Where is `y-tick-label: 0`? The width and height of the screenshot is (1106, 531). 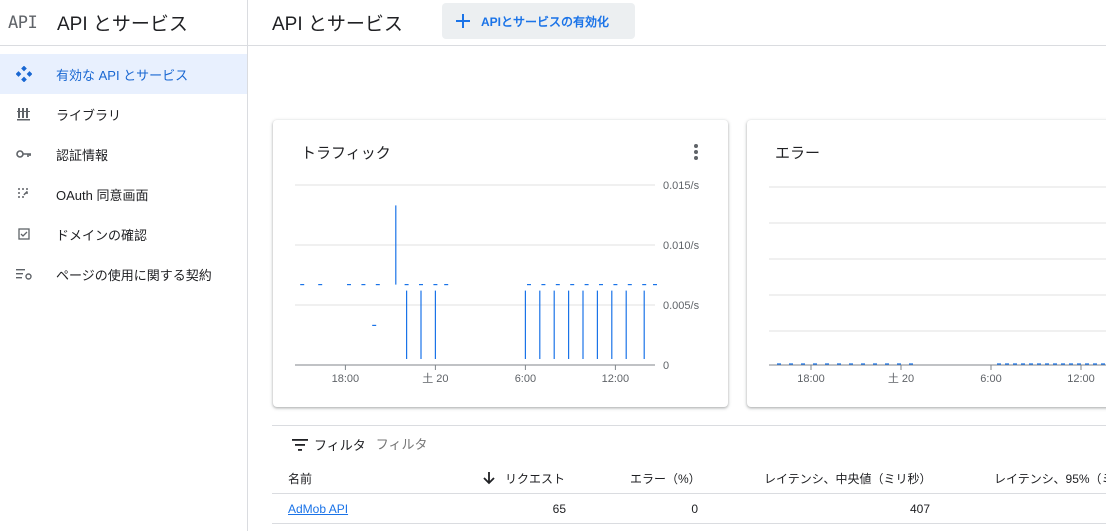 y-tick-label: 0 is located at coordinates (666, 366).